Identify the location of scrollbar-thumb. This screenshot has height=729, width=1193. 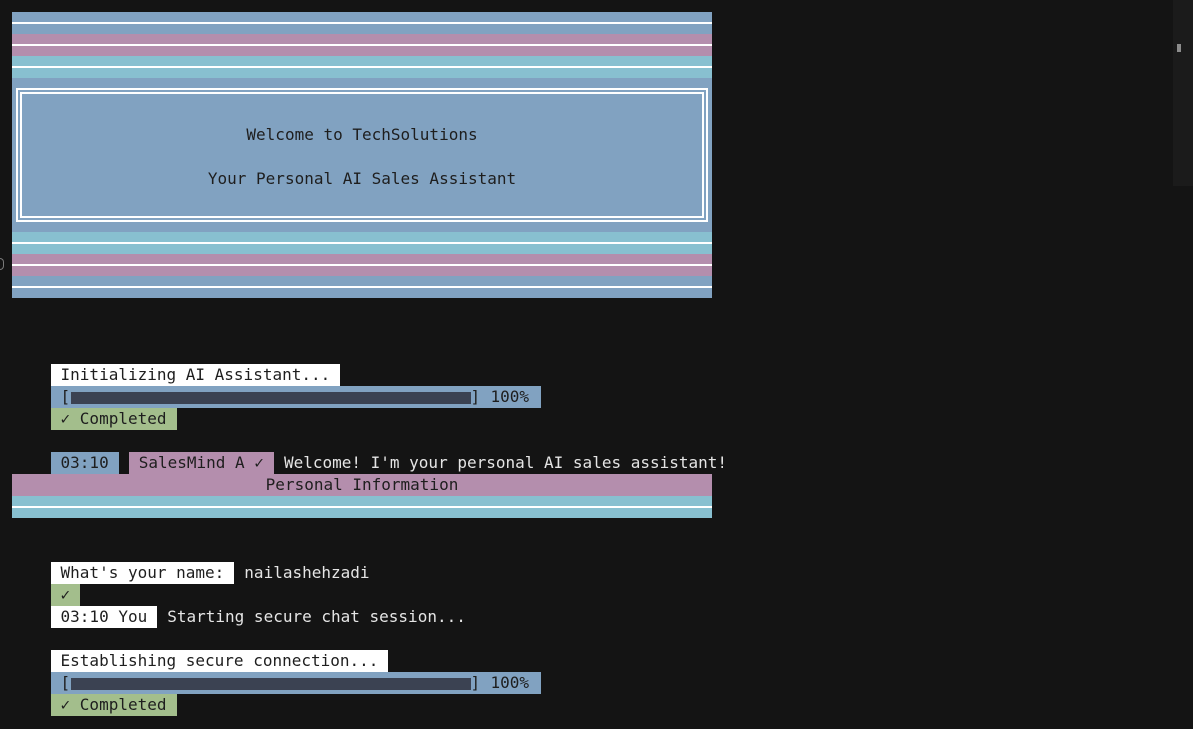
(1183, 93).